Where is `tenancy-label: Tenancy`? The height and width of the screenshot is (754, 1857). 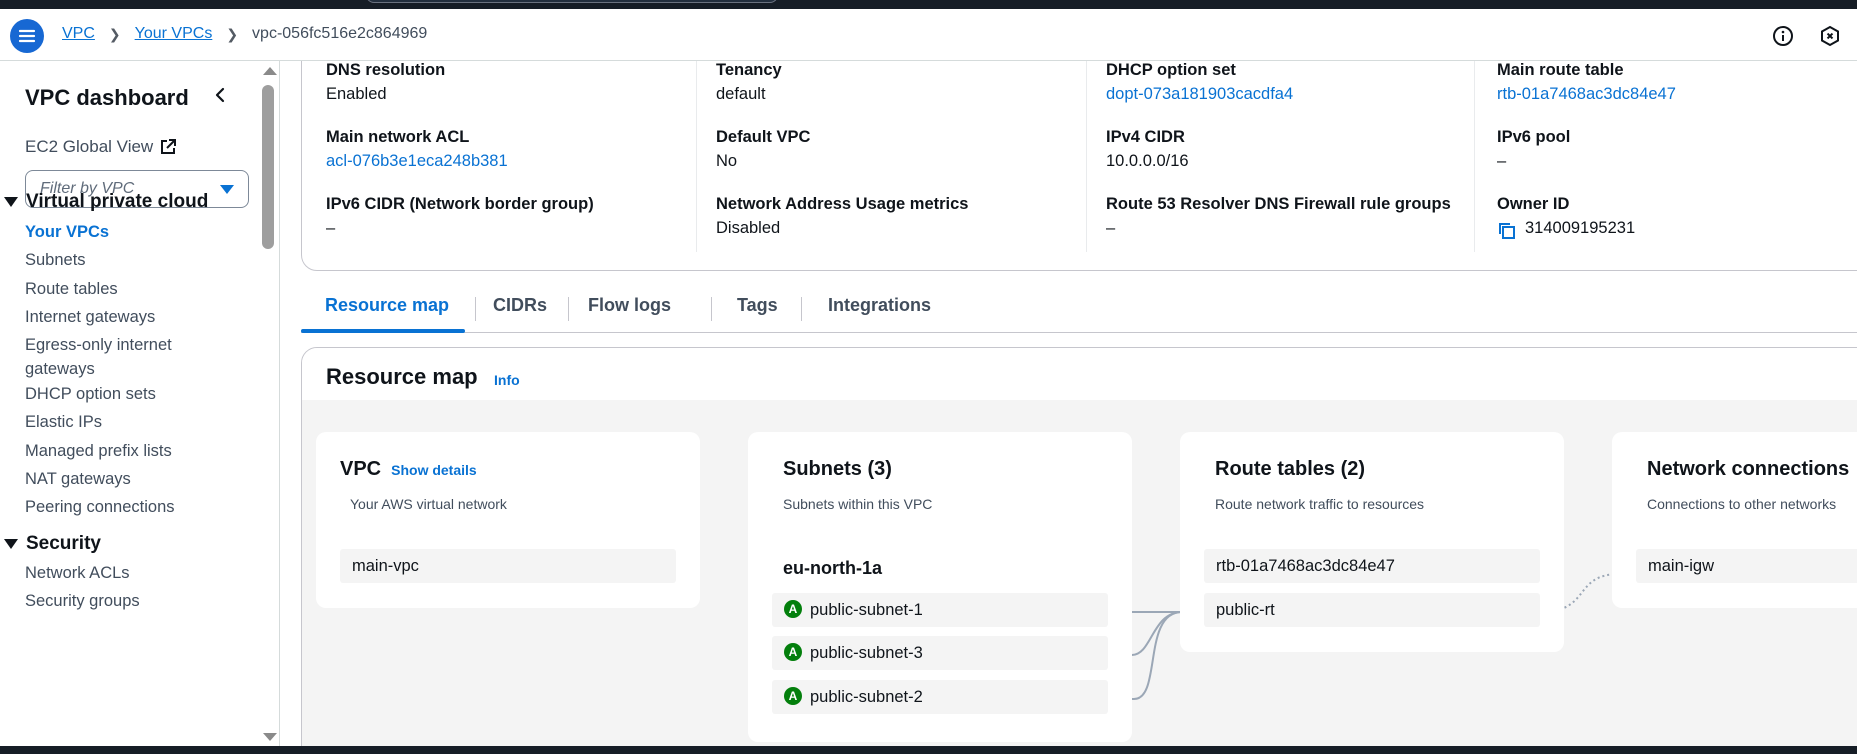
tenancy-label: Tenancy is located at coordinates (749, 70).